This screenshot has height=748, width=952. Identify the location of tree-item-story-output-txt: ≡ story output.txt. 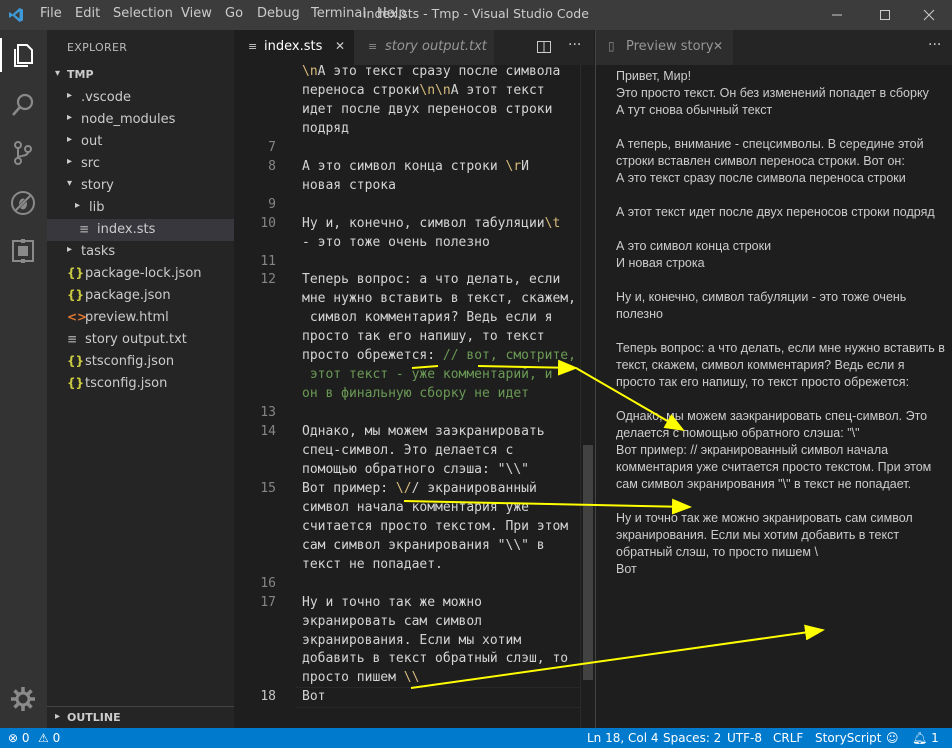
(140, 340).